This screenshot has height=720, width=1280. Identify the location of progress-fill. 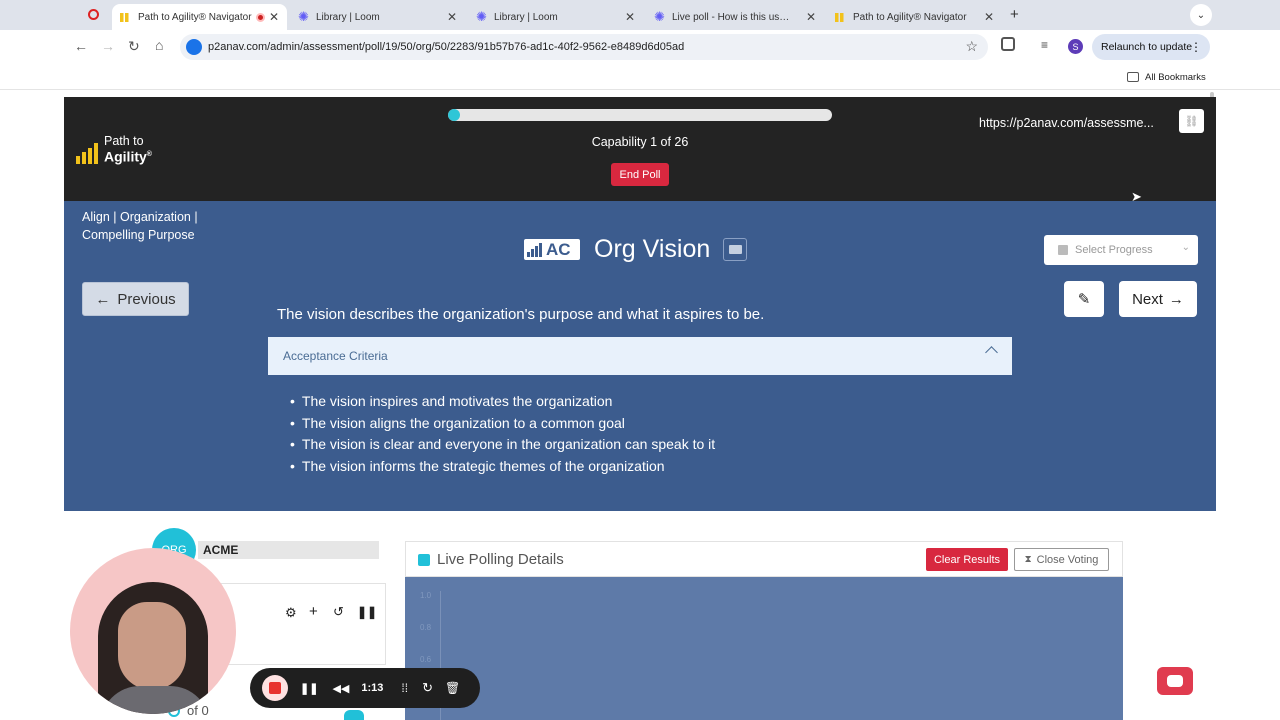
(454, 115).